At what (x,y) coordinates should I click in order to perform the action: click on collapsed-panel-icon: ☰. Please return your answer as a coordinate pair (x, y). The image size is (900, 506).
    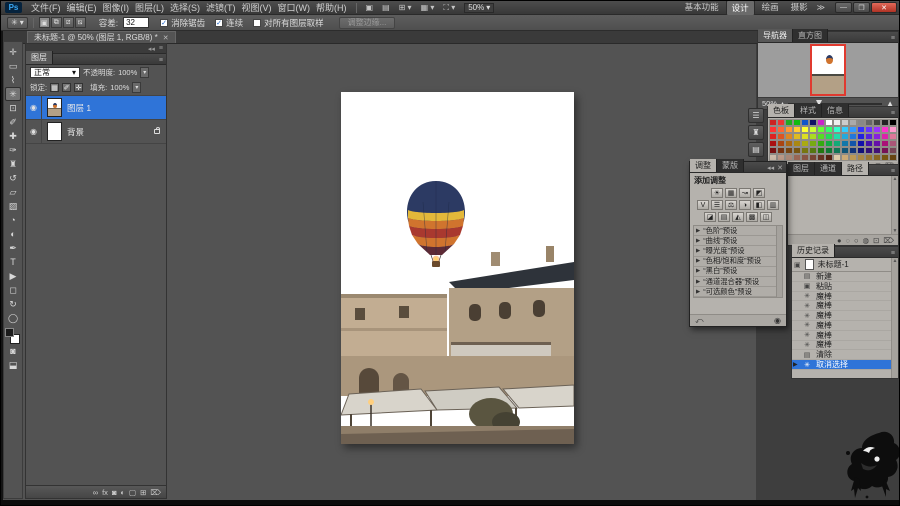
    Looking at the image, I should click on (756, 115).